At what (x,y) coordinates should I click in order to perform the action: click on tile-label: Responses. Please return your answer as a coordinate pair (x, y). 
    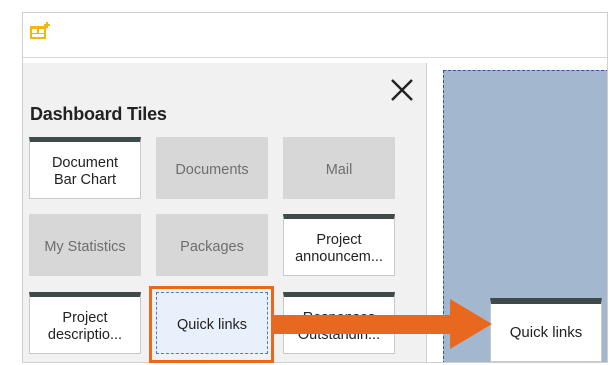
    Looking at the image, I should click on (339, 318).